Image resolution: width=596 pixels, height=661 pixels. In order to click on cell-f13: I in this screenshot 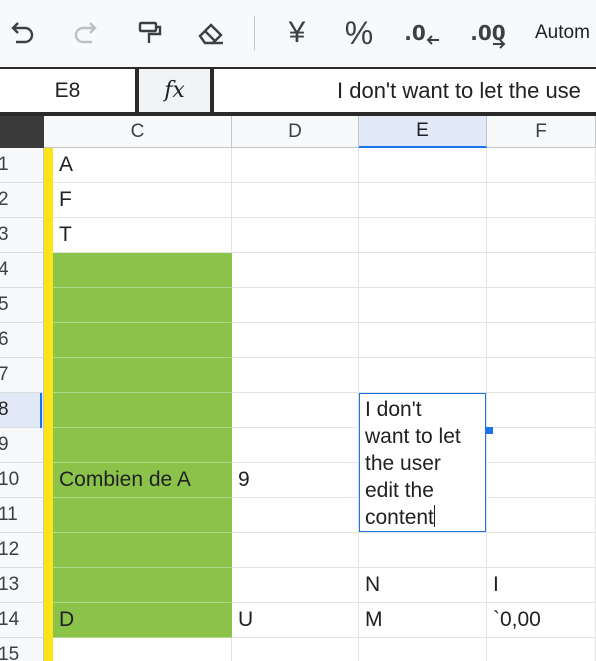, I will do `click(541, 585)`.